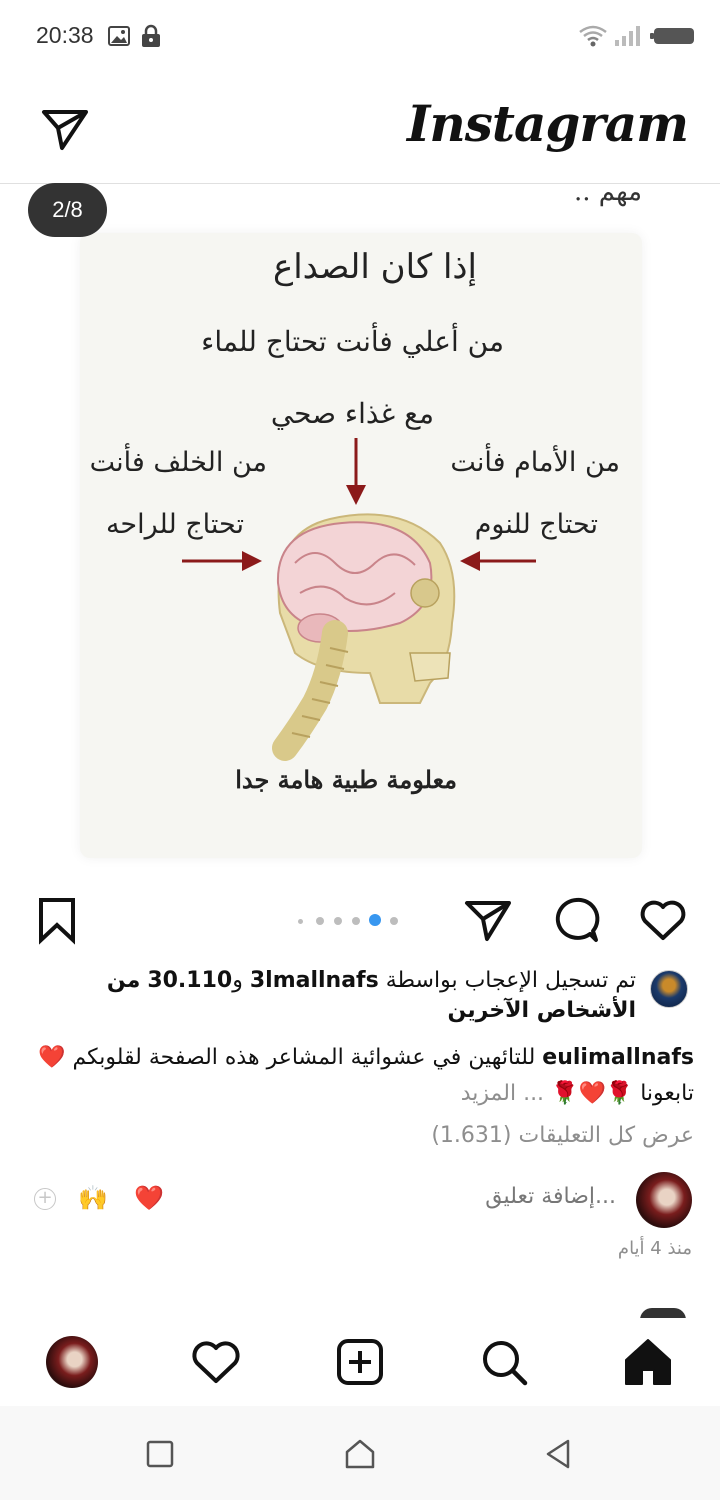 This screenshot has width=720, height=1500. Describe the element at coordinates (664, 1200) in the screenshot. I see `my-avatar` at that location.